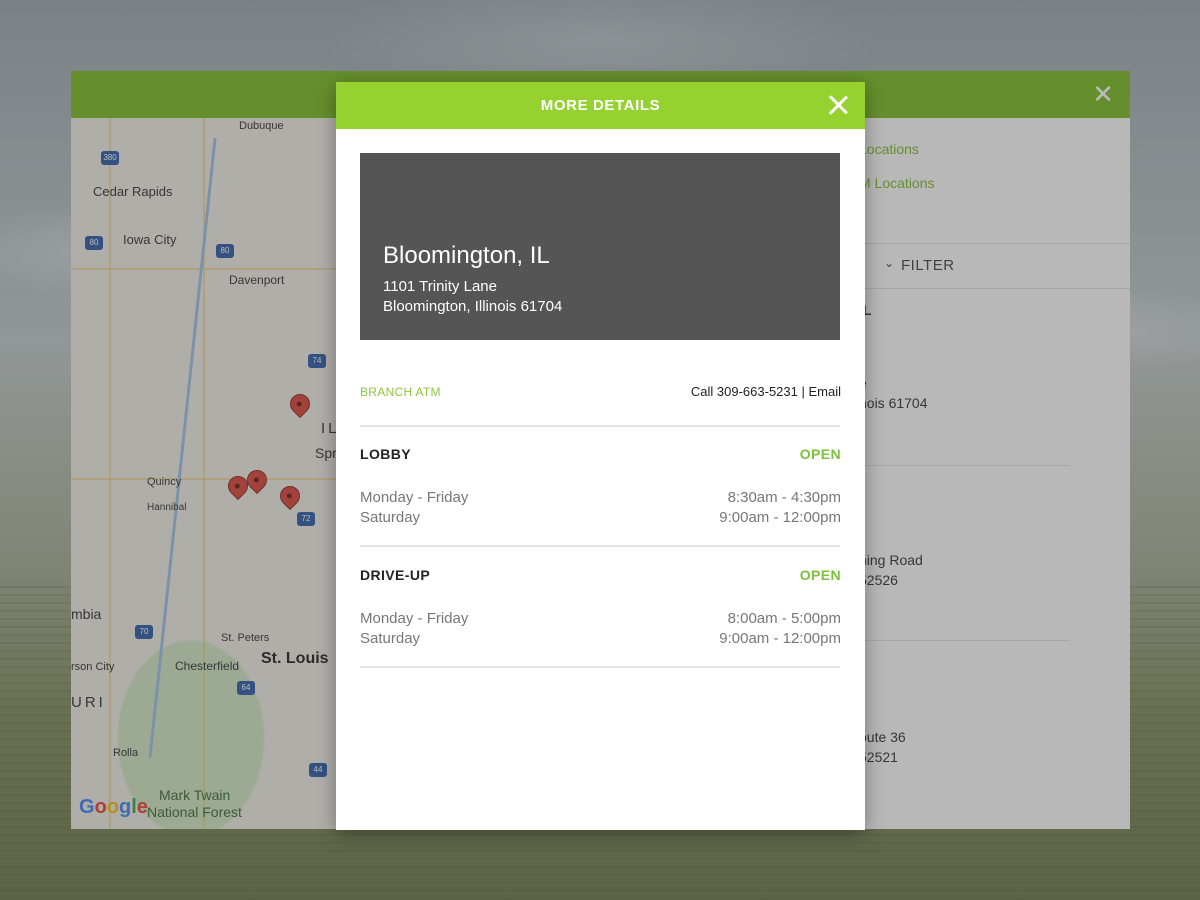 The image size is (1200, 900). Describe the element at coordinates (390, 517) in the screenshot. I see `lobby-days: Saturday` at that location.